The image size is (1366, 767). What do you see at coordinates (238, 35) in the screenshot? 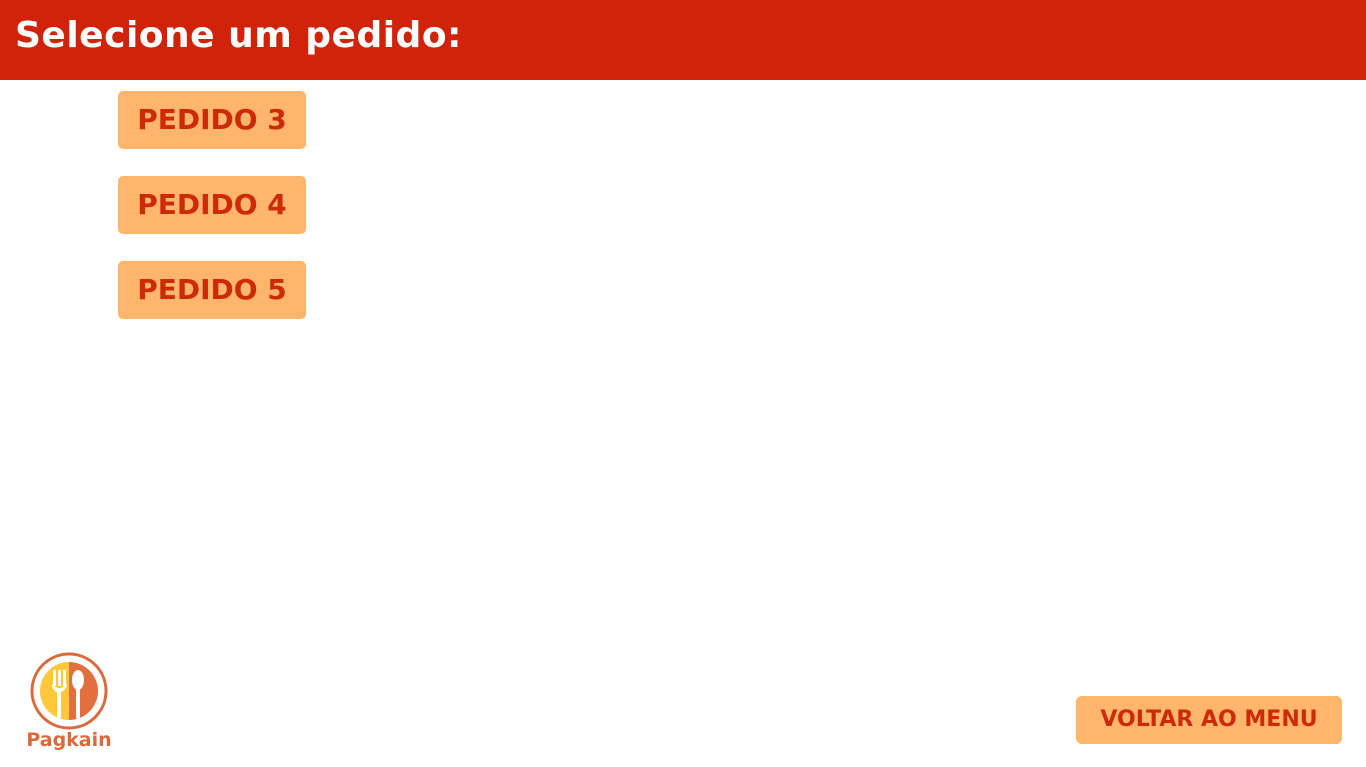
I see `page-title: Selecione um pedido:` at bounding box center [238, 35].